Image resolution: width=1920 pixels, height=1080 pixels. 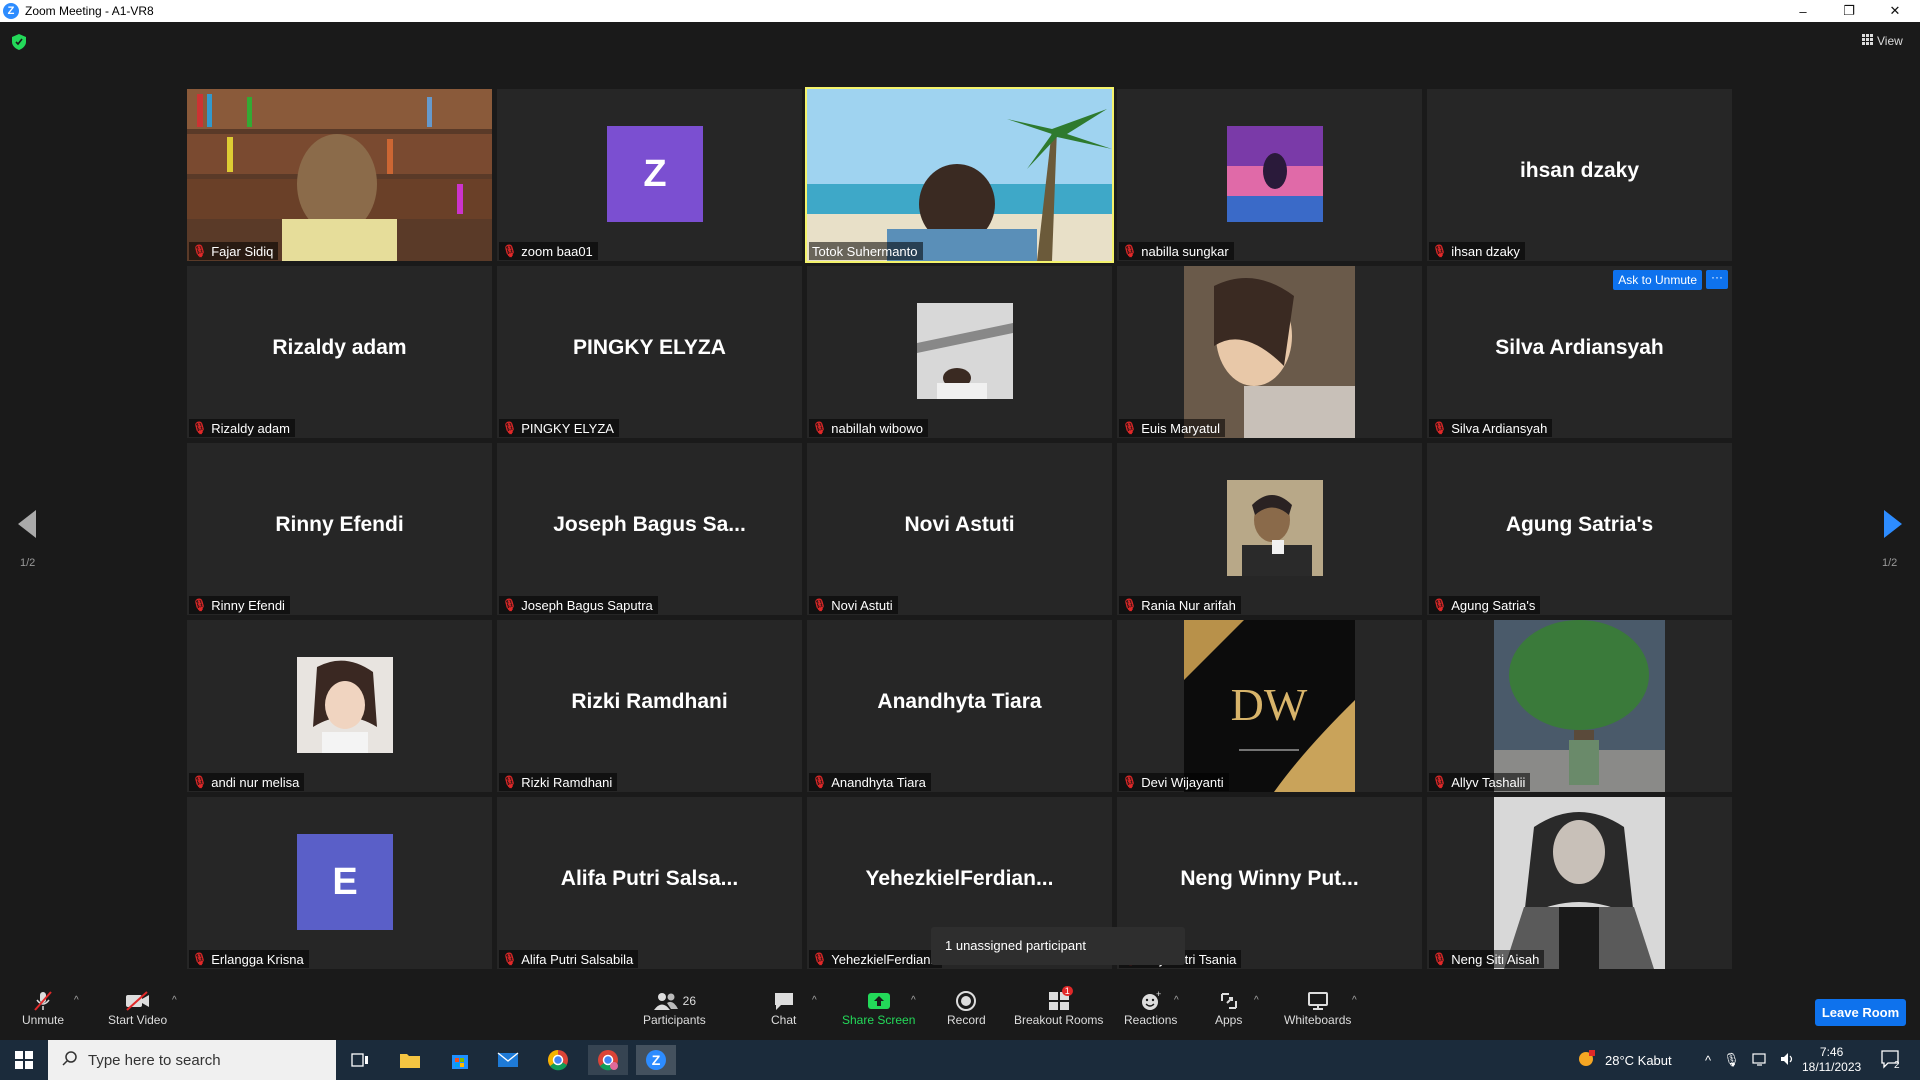 What do you see at coordinates (878, 1008) in the screenshot?
I see `share-screen-button: Share Screen` at bounding box center [878, 1008].